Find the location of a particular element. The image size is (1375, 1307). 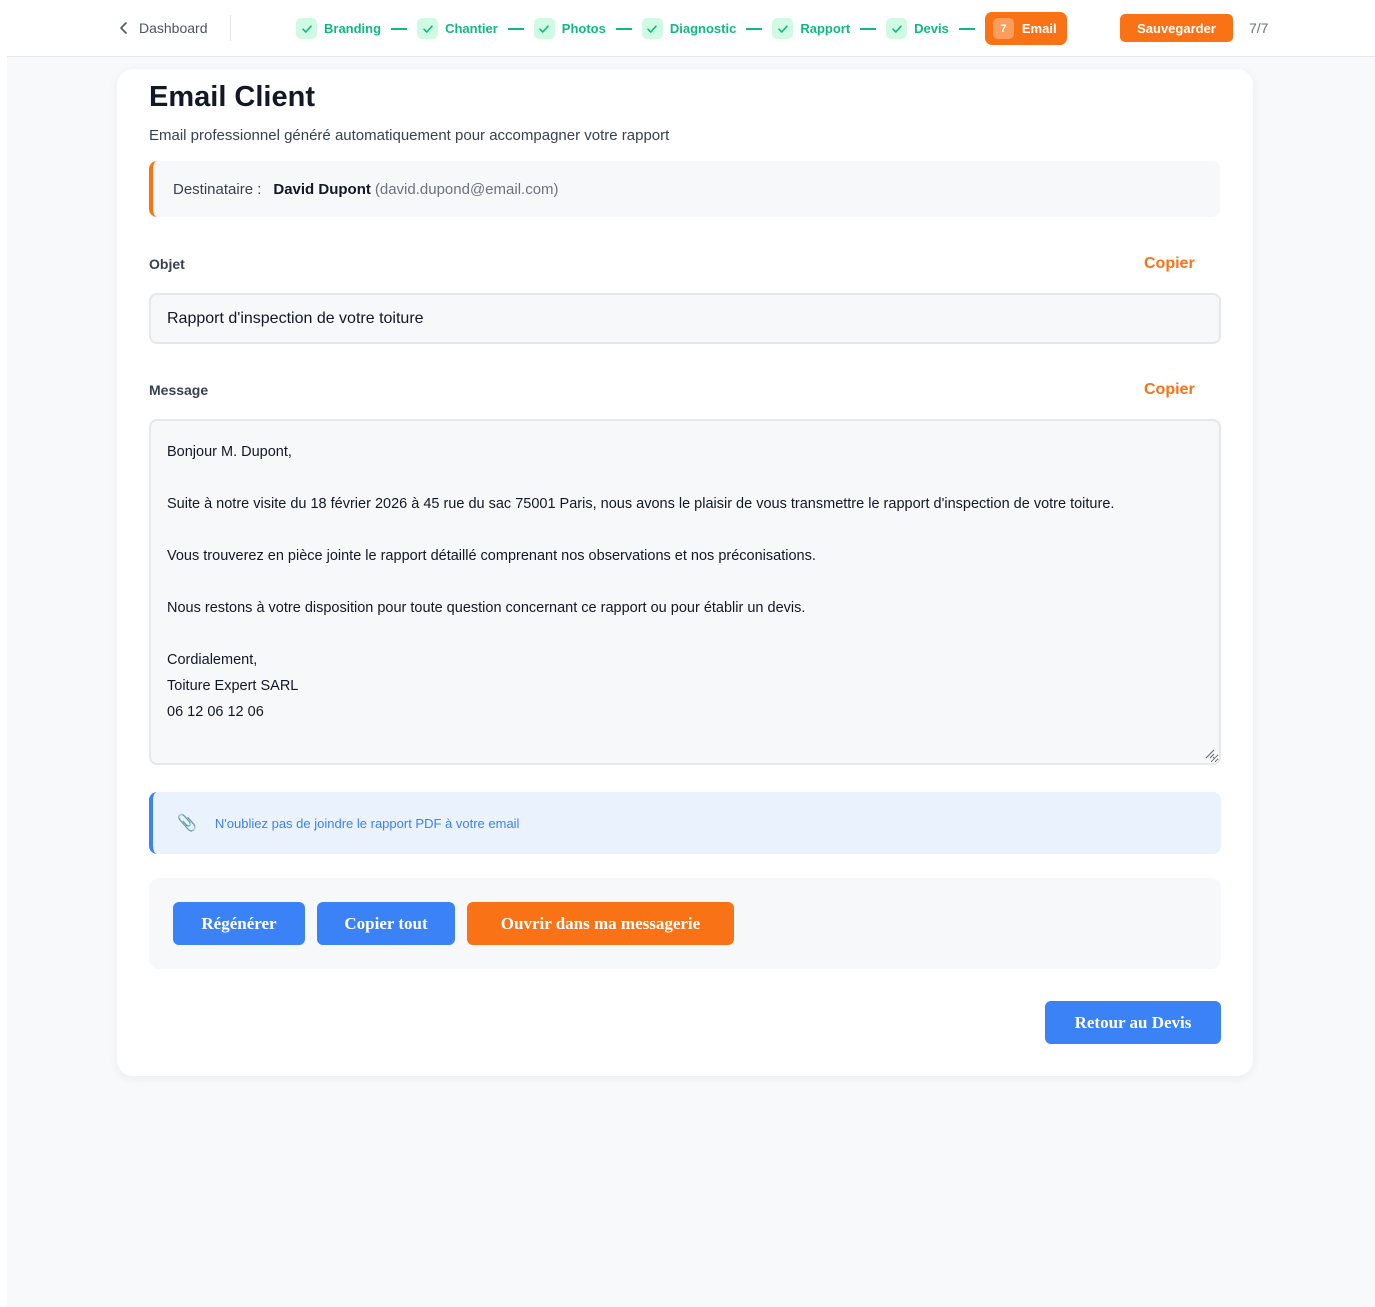

copy-message-button: Copier is located at coordinates (1169, 390).